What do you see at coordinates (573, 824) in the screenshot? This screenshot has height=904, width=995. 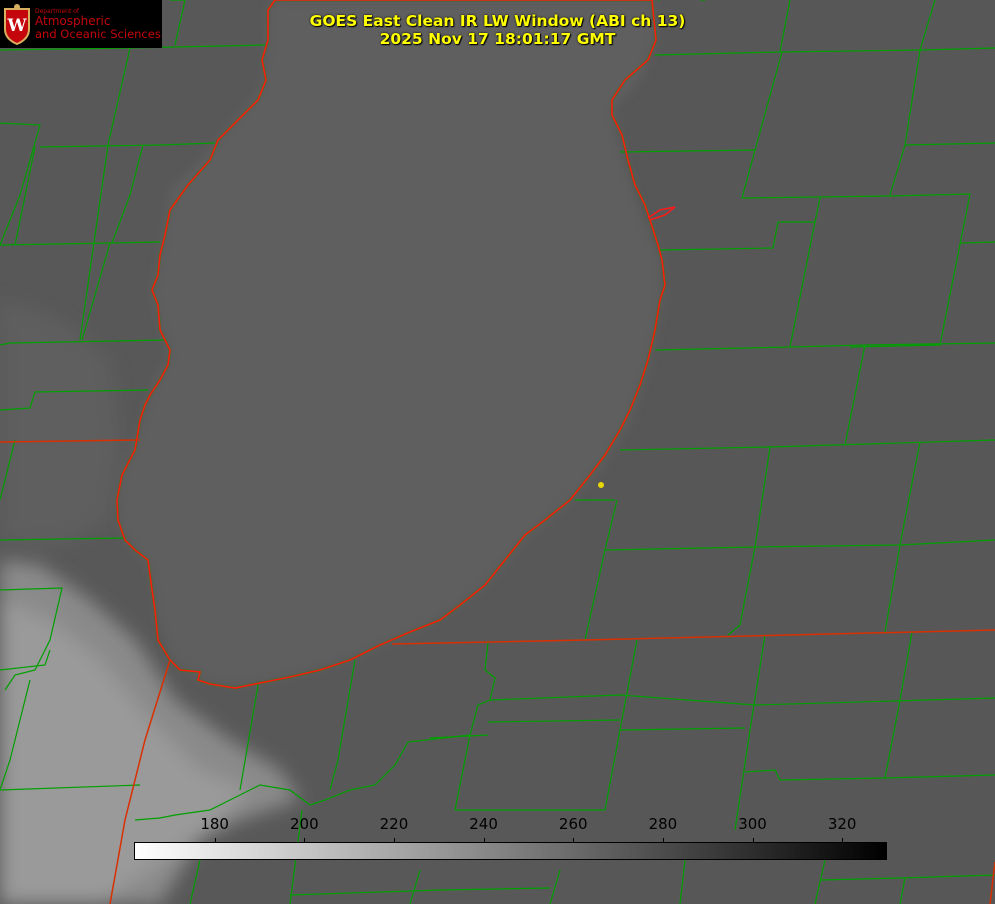 I see `colorbar-tick-label: 260` at bounding box center [573, 824].